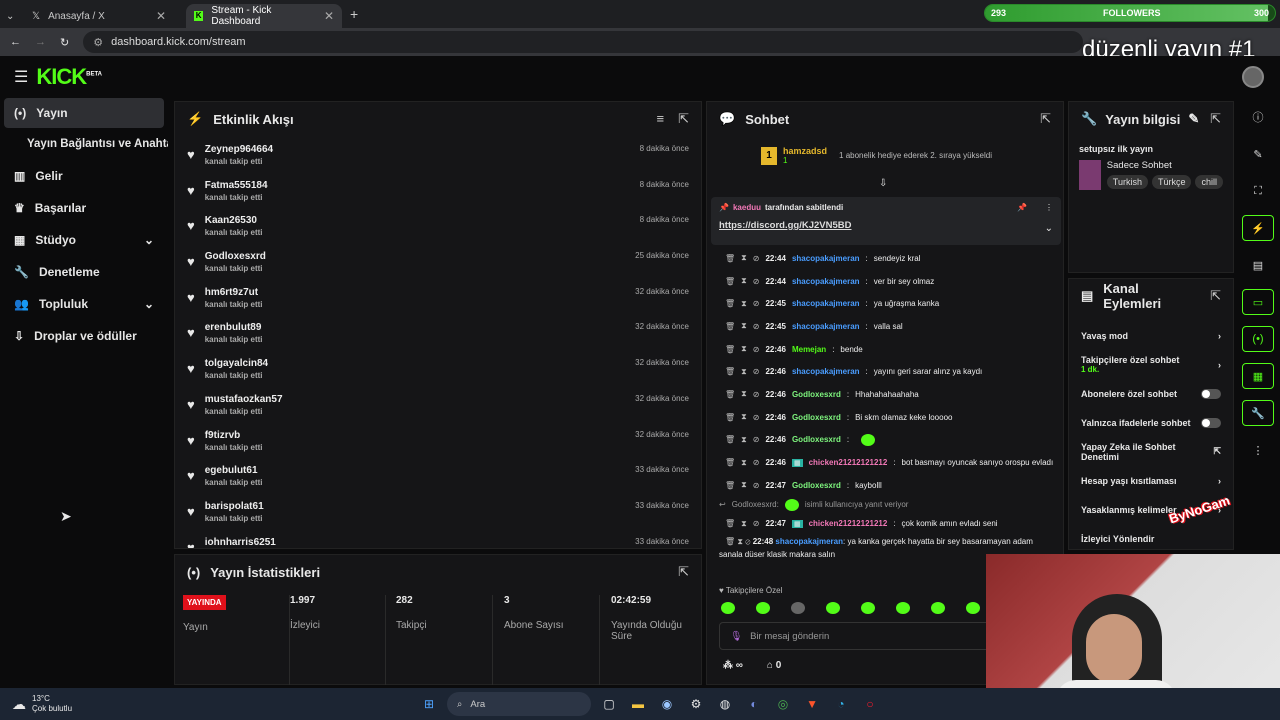 The image size is (1280, 720). What do you see at coordinates (885, 440) in the screenshot?
I see `chat-message: 🗑 ⧗ ⊘ 22:46 Godloxesxrd:` at bounding box center [885, 440].